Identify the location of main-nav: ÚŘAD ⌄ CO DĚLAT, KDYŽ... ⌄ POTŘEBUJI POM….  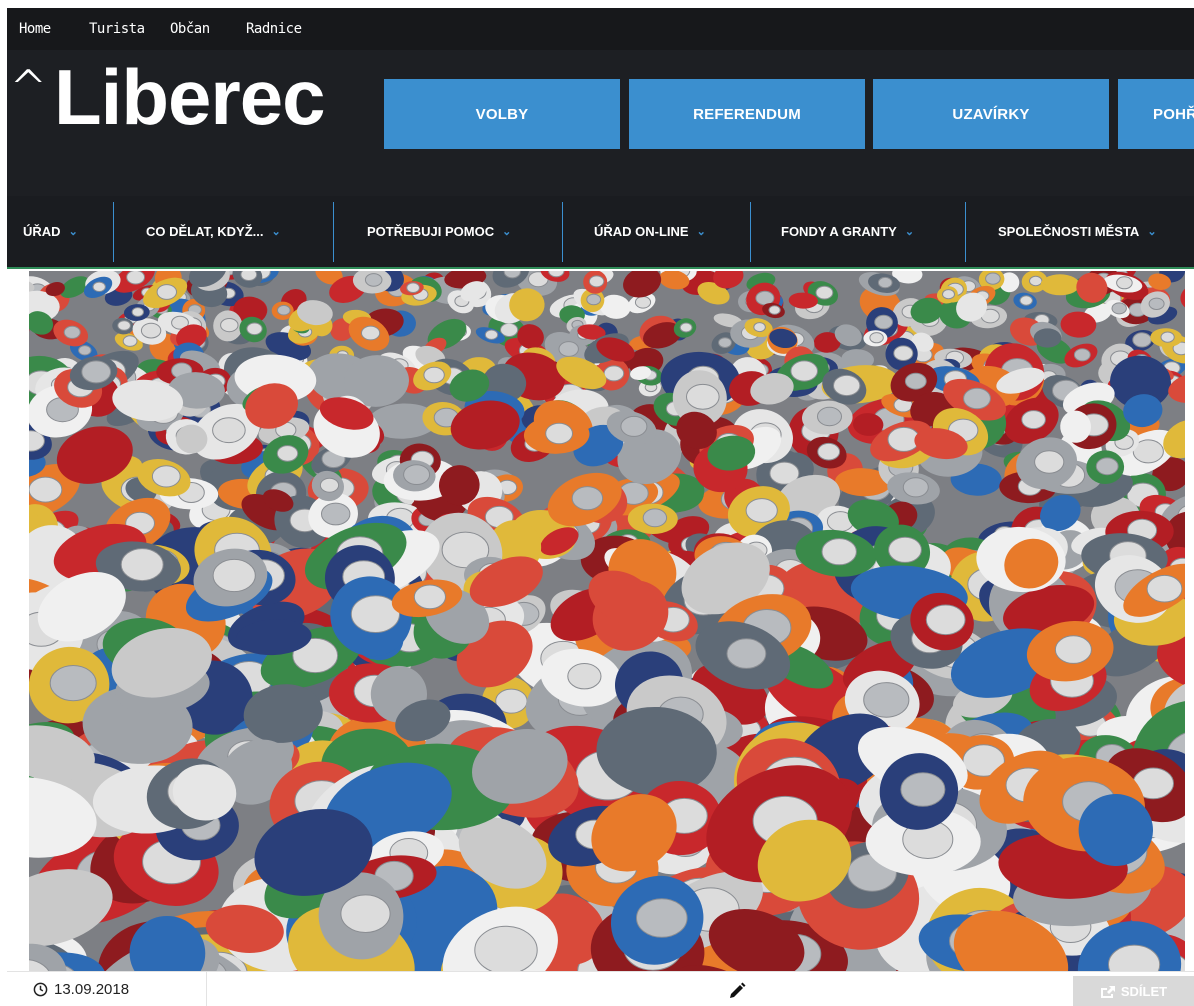
(600, 232).